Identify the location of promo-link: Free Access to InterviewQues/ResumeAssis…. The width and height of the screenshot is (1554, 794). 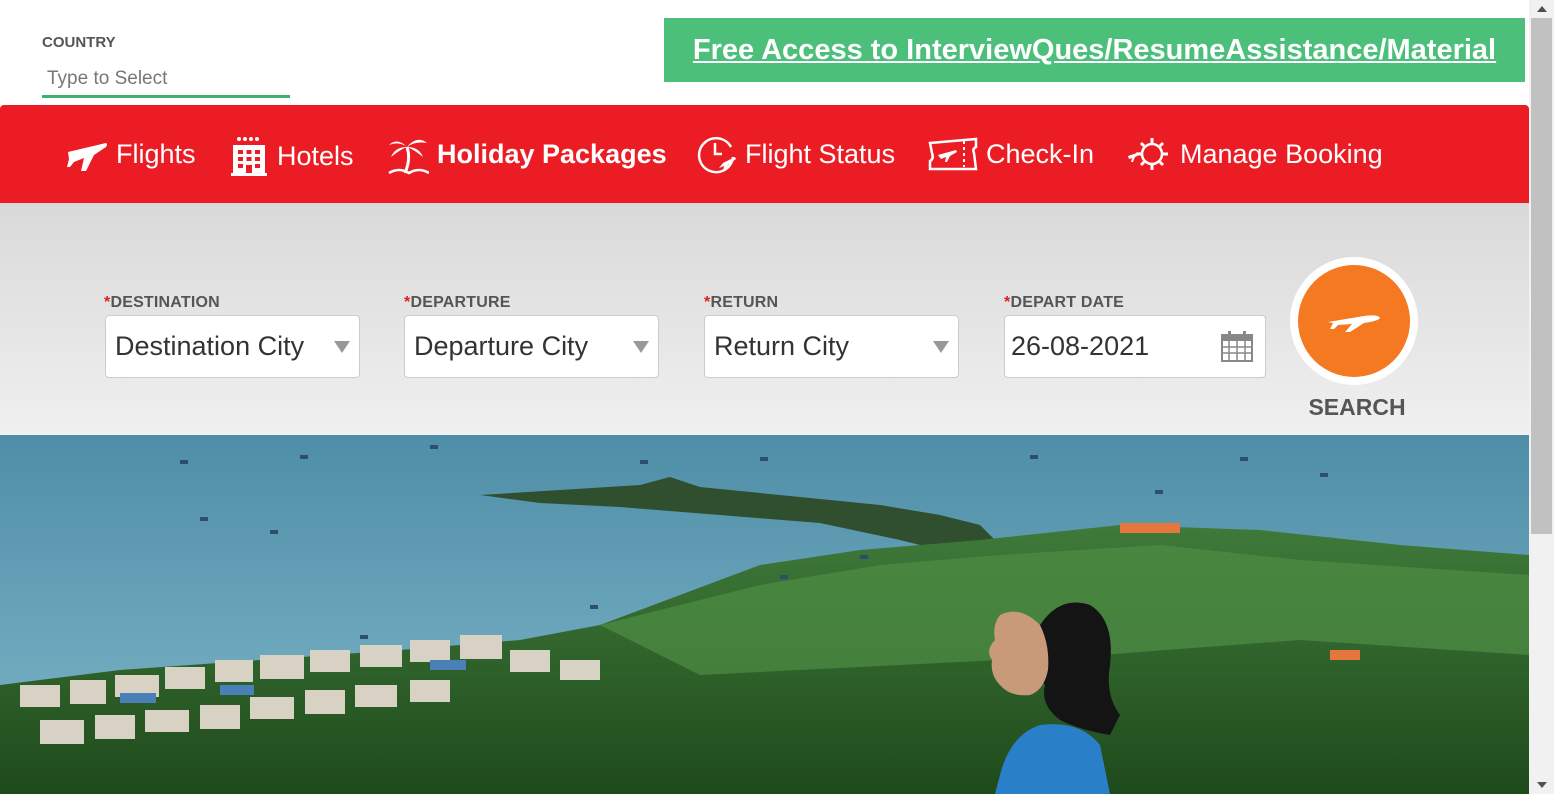
(1094, 50).